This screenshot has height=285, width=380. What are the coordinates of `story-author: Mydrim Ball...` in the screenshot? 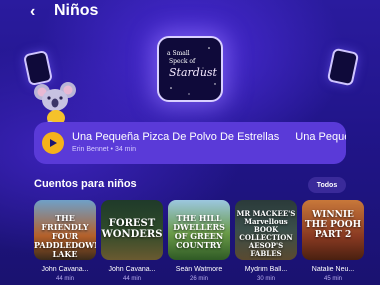 It's located at (266, 269).